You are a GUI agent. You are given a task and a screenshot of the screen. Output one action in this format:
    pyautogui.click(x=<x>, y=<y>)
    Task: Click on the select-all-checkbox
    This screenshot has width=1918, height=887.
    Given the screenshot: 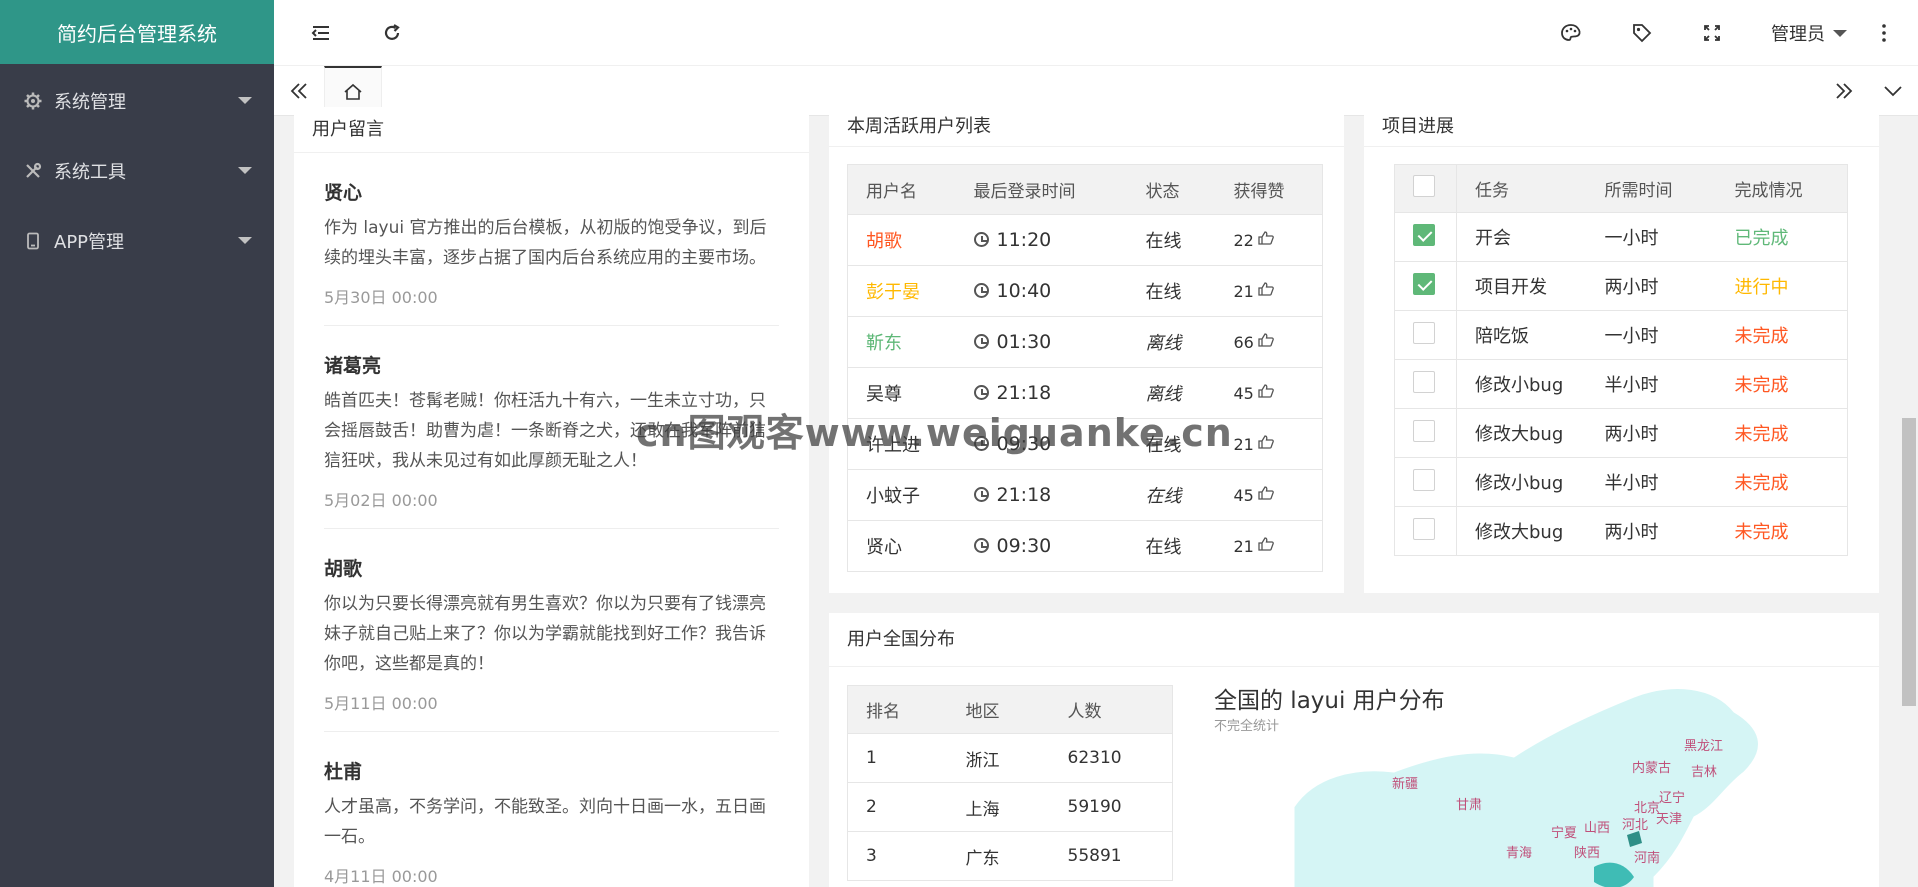 What is the action you would take?
    pyautogui.click(x=1424, y=186)
    